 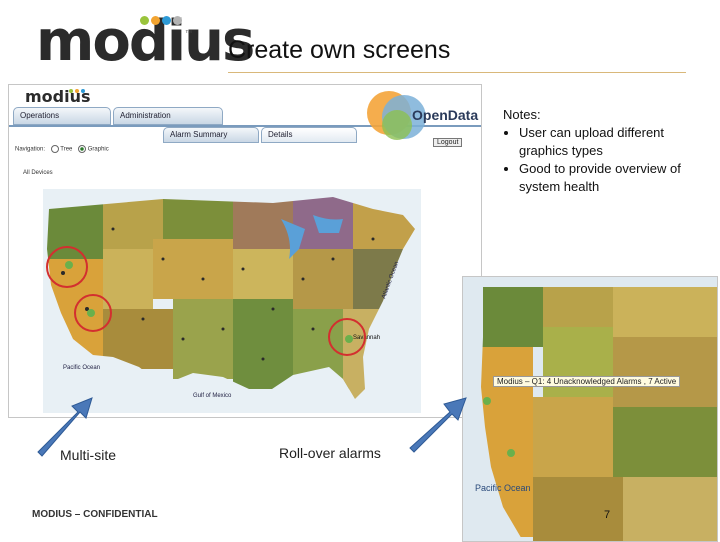 What do you see at coordinates (98, 149) in the screenshot?
I see `radio-graphic-label: Graphic` at bounding box center [98, 149].